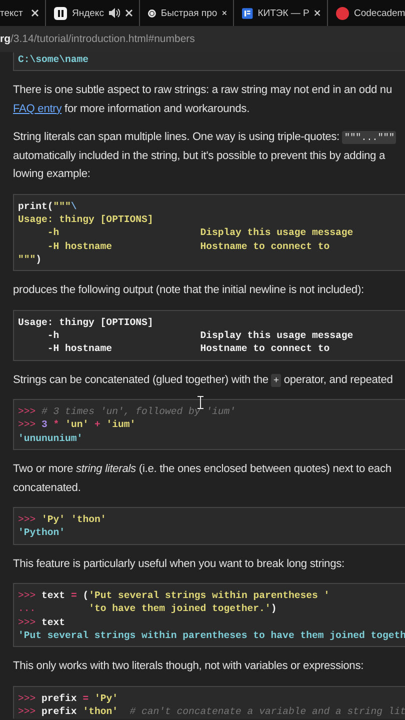 This screenshot has width=405, height=720. I want to click on code-line: >>> 3 * 'un' + 'ium', so click(77, 425).